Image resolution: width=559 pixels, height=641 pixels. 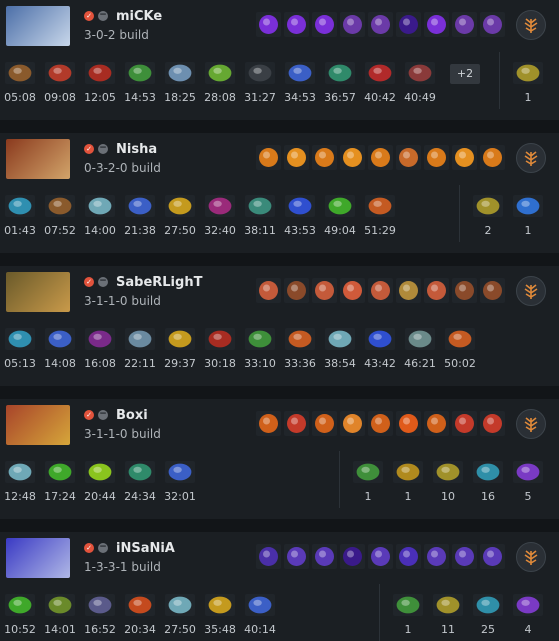 I want to click on aether-remnant-icon, so click(x=268, y=556).